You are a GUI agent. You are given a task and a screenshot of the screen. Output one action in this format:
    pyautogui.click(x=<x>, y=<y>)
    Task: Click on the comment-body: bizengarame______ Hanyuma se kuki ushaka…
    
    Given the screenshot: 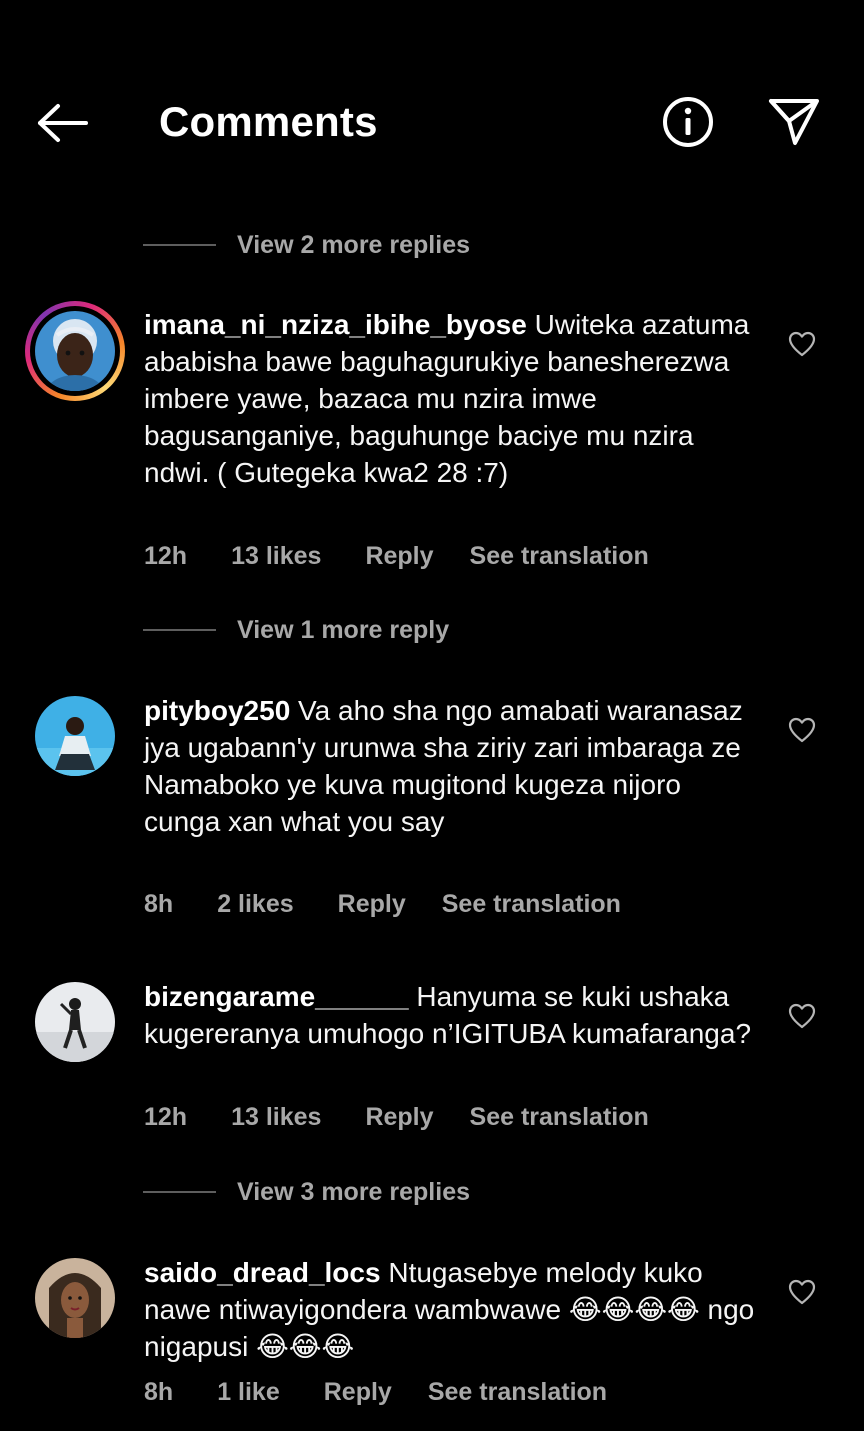 What is the action you would take?
    pyautogui.click(x=454, y=1015)
    